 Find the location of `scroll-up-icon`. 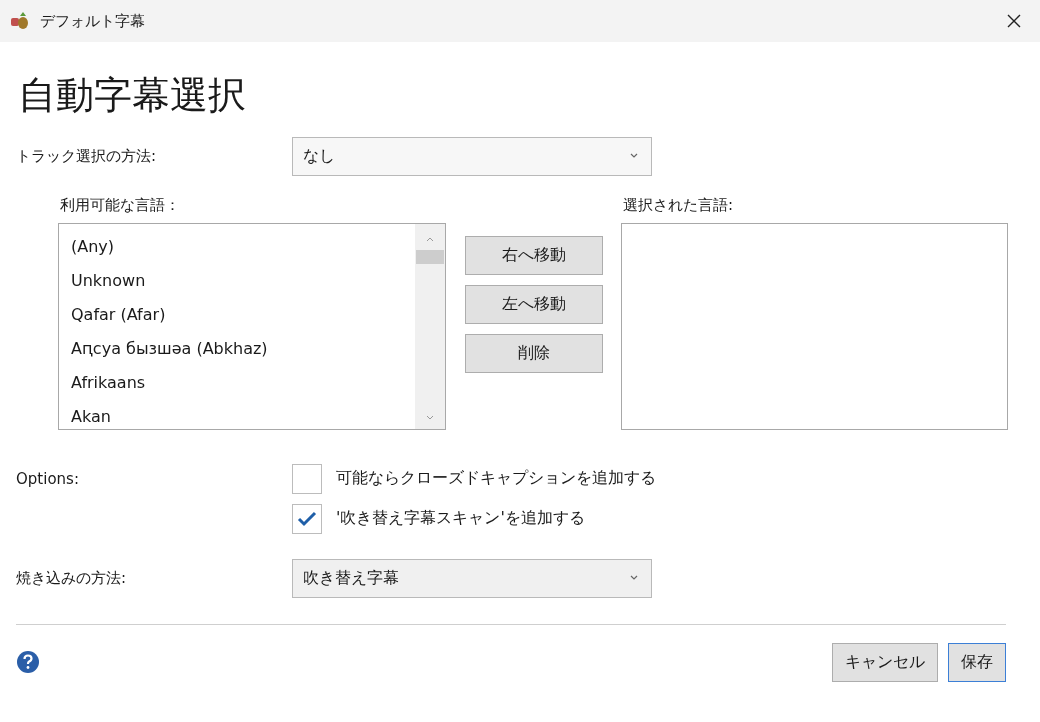

scroll-up-icon is located at coordinates (430, 238).